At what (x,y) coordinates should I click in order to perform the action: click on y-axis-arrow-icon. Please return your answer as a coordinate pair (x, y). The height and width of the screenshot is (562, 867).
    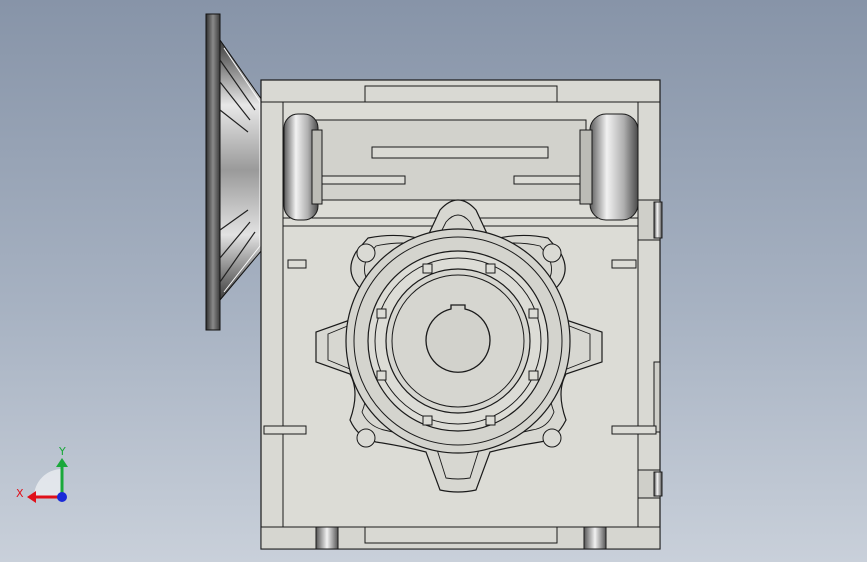
    Looking at the image, I should click on (62, 462).